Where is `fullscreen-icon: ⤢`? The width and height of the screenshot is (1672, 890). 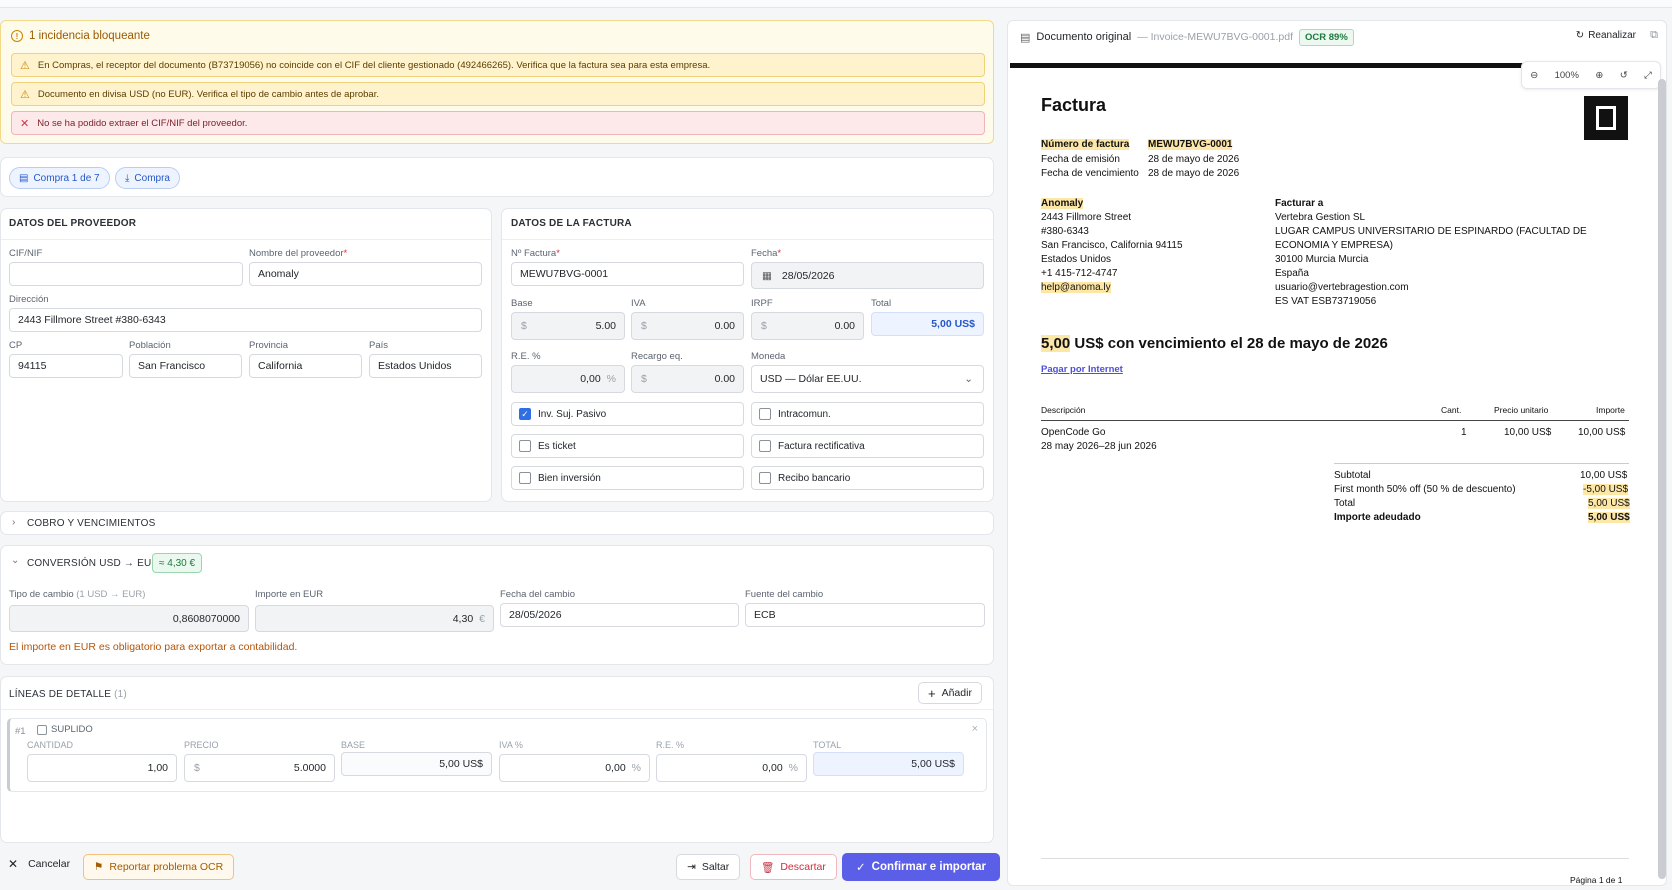
fullscreen-icon: ⤢ is located at coordinates (1648, 75).